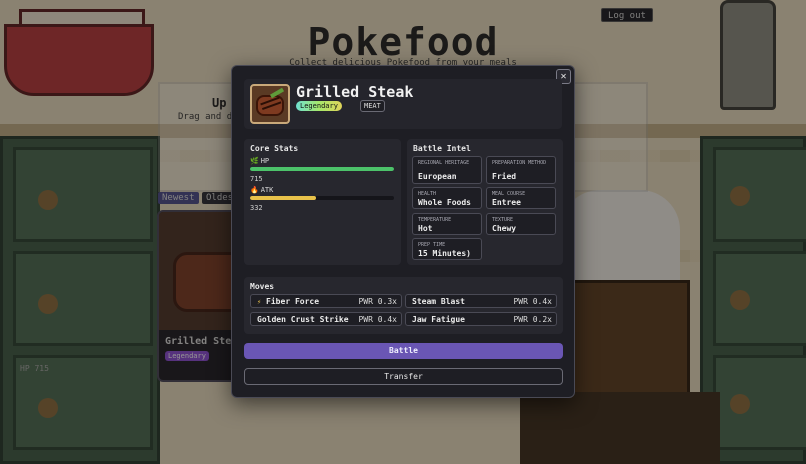 The width and height of the screenshot is (806, 464). What do you see at coordinates (256, 179) in the screenshot?
I see `hp-value: 715` at bounding box center [256, 179].